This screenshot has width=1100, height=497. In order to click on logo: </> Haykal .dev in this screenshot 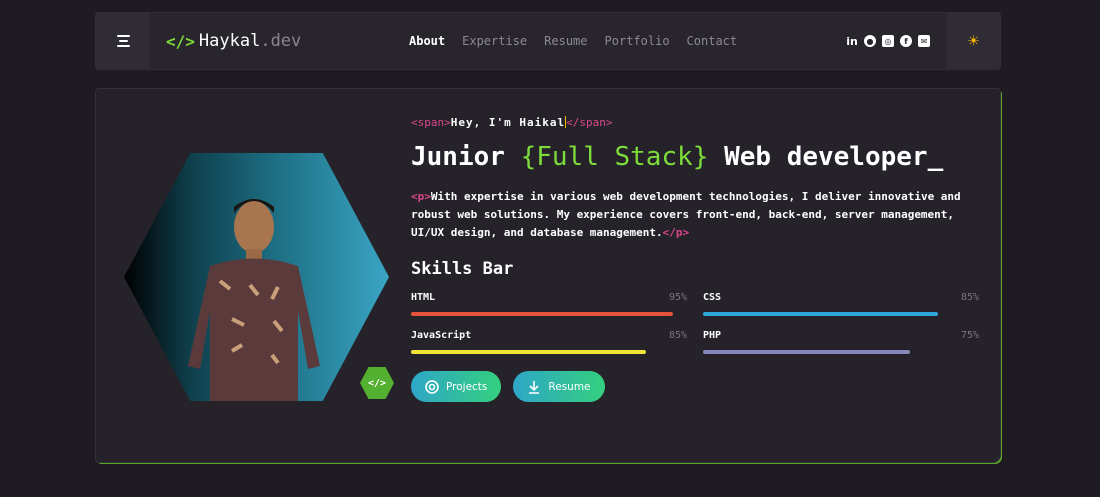, I will do `click(233, 41)`.